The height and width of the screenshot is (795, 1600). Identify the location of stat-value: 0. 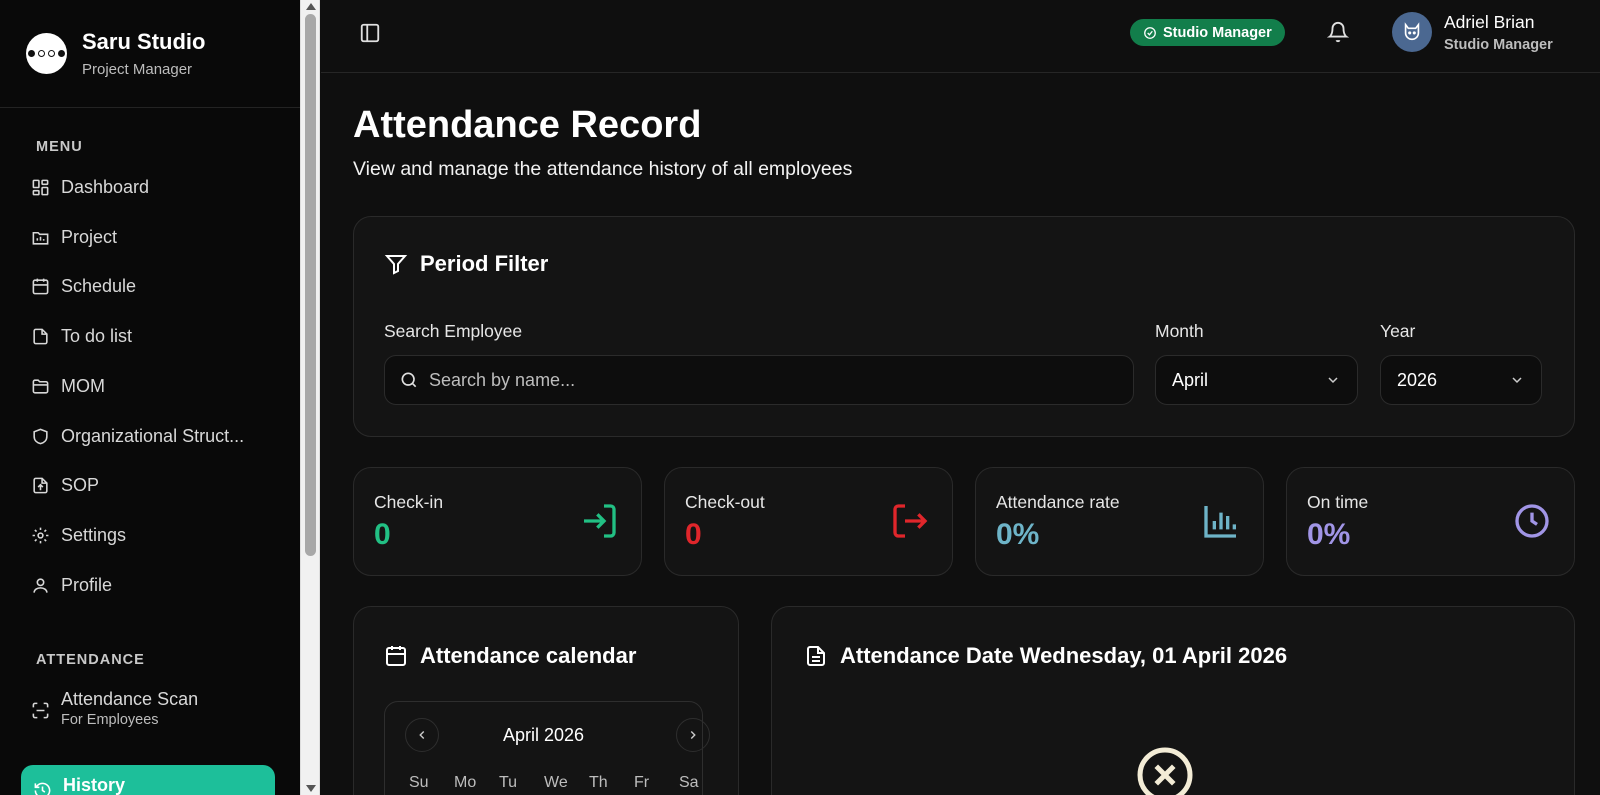
(382, 534).